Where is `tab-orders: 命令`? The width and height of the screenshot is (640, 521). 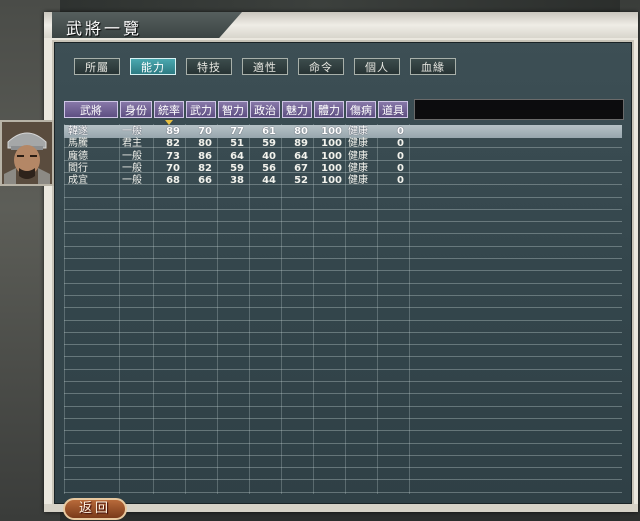
tab-orders: 命令 is located at coordinates (321, 66).